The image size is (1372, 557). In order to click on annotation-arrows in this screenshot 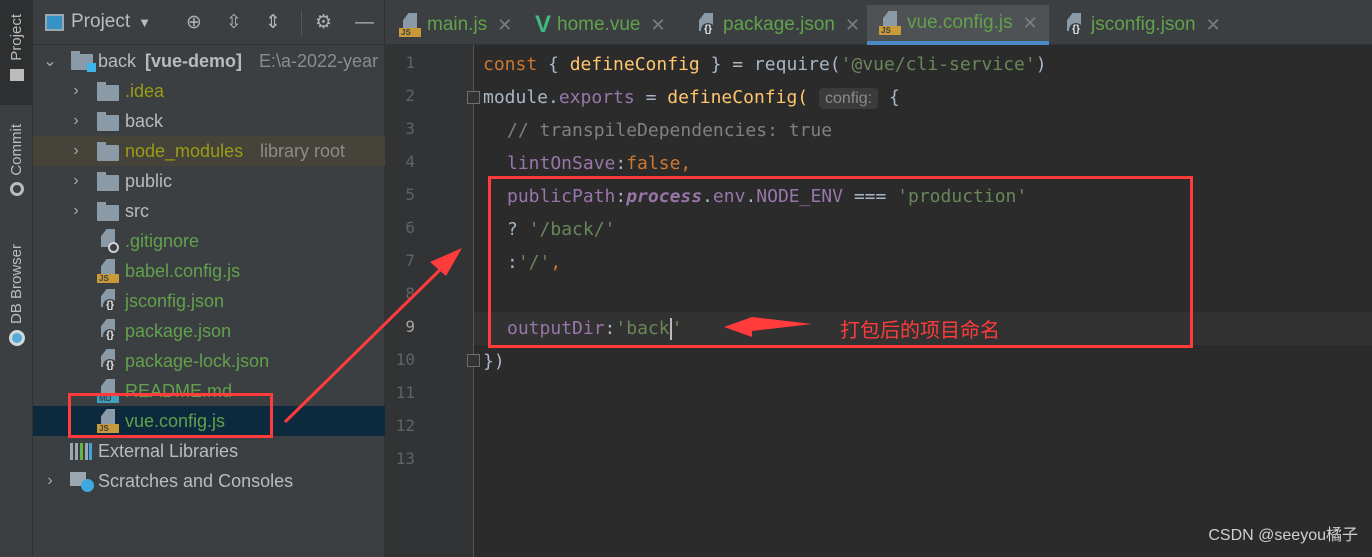, I will do `click(547, 336)`.